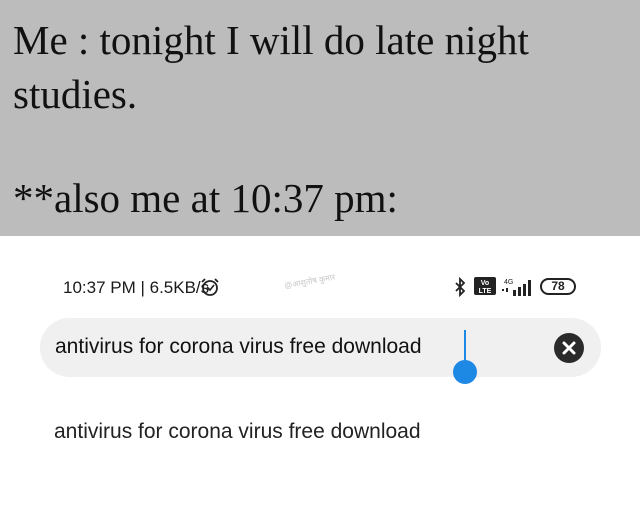 This screenshot has height=511, width=640. What do you see at coordinates (465, 347) in the screenshot?
I see `text-cursor` at bounding box center [465, 347].